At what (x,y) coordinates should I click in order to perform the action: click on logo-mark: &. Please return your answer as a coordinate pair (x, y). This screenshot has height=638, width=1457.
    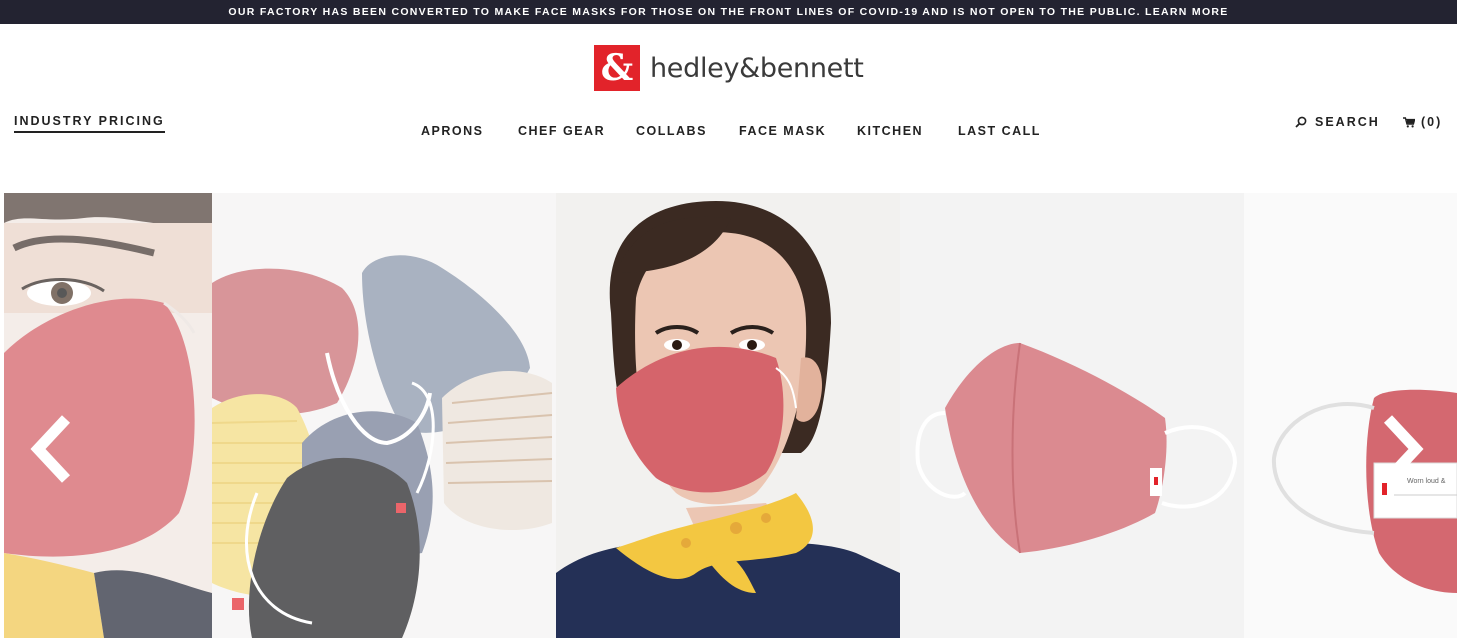
    Looking at the image, I should click on (617, 68).